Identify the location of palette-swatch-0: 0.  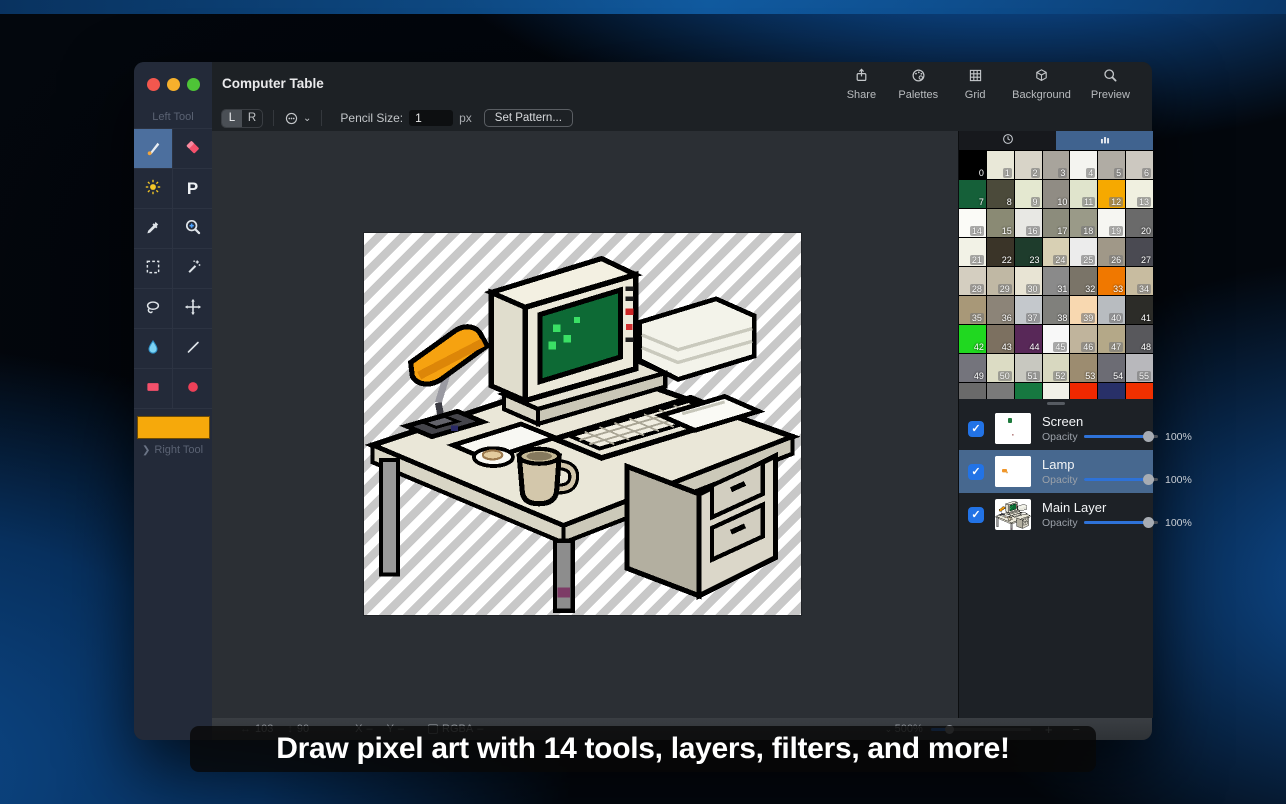
(972, 165).